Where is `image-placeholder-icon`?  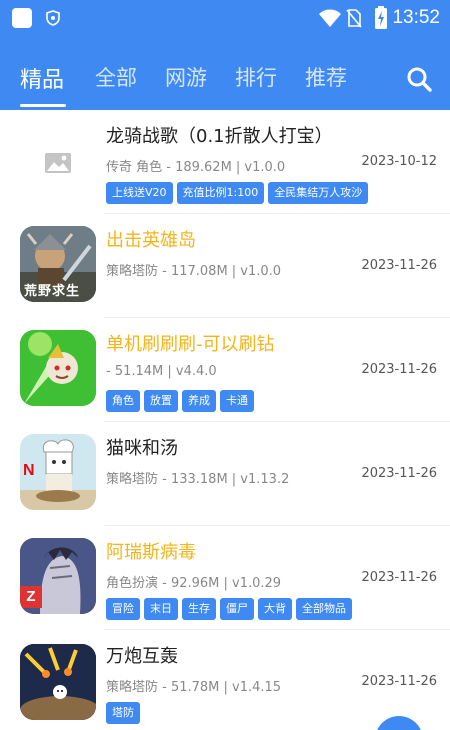 image-placeholder-icon is located at coordinates (58, 162).